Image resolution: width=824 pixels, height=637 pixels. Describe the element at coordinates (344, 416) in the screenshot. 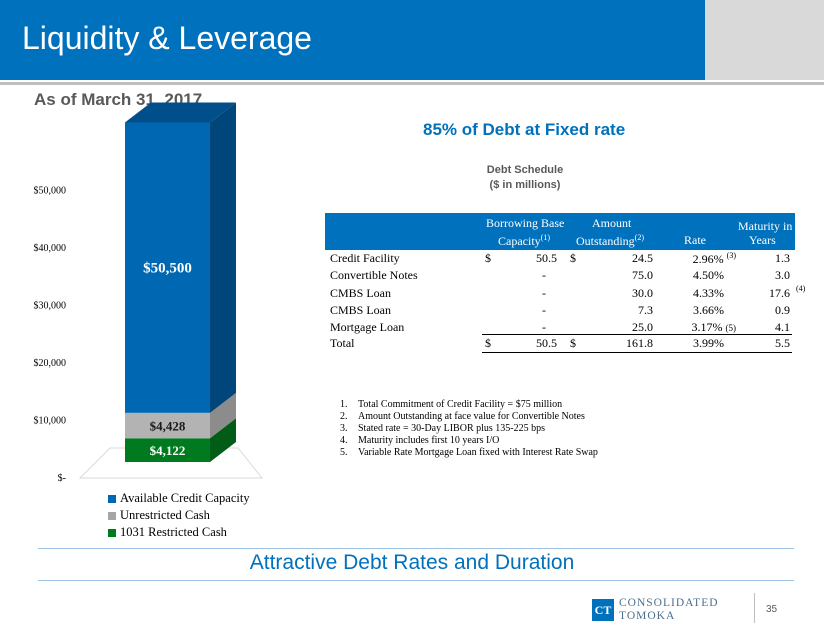

I see `footnote-number: 2.` at that location.